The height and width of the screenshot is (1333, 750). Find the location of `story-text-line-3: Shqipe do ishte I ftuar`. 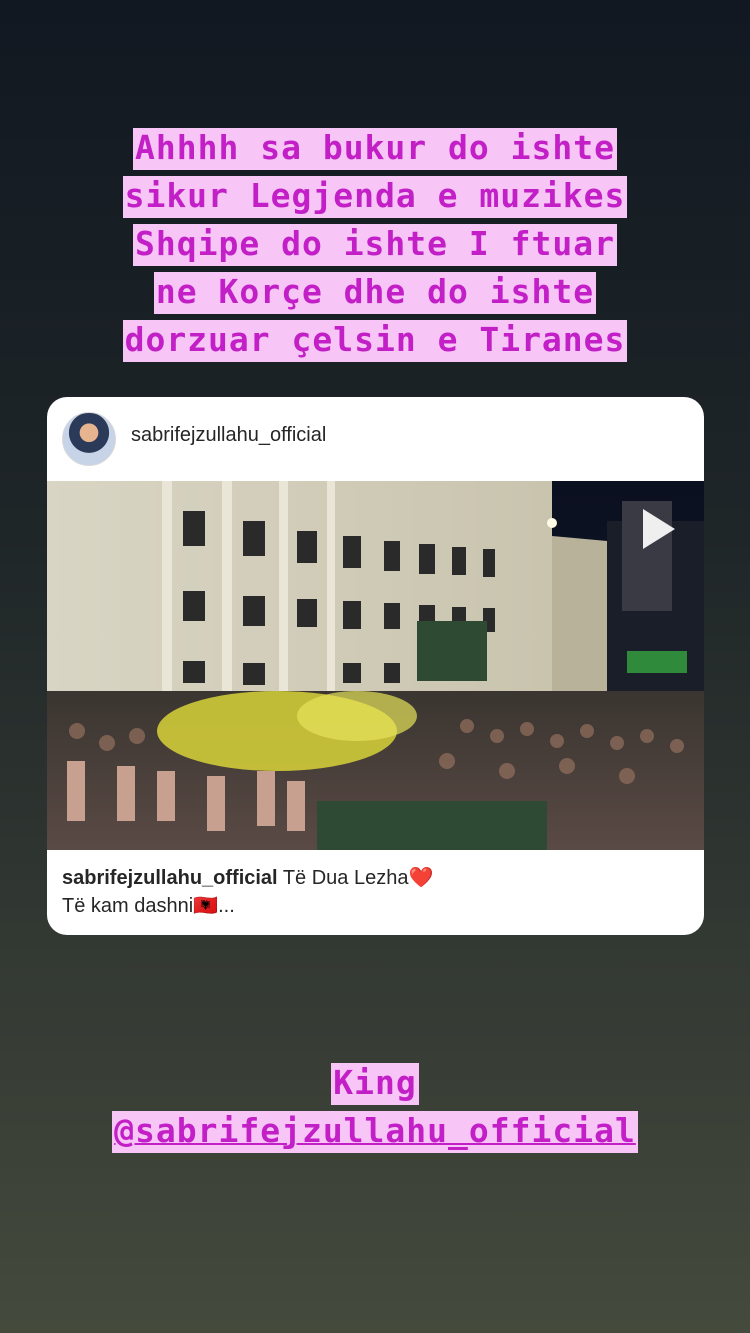

story-text-line-3: Shqipe do ishte I ftuar is located at coordinates (375, 245).